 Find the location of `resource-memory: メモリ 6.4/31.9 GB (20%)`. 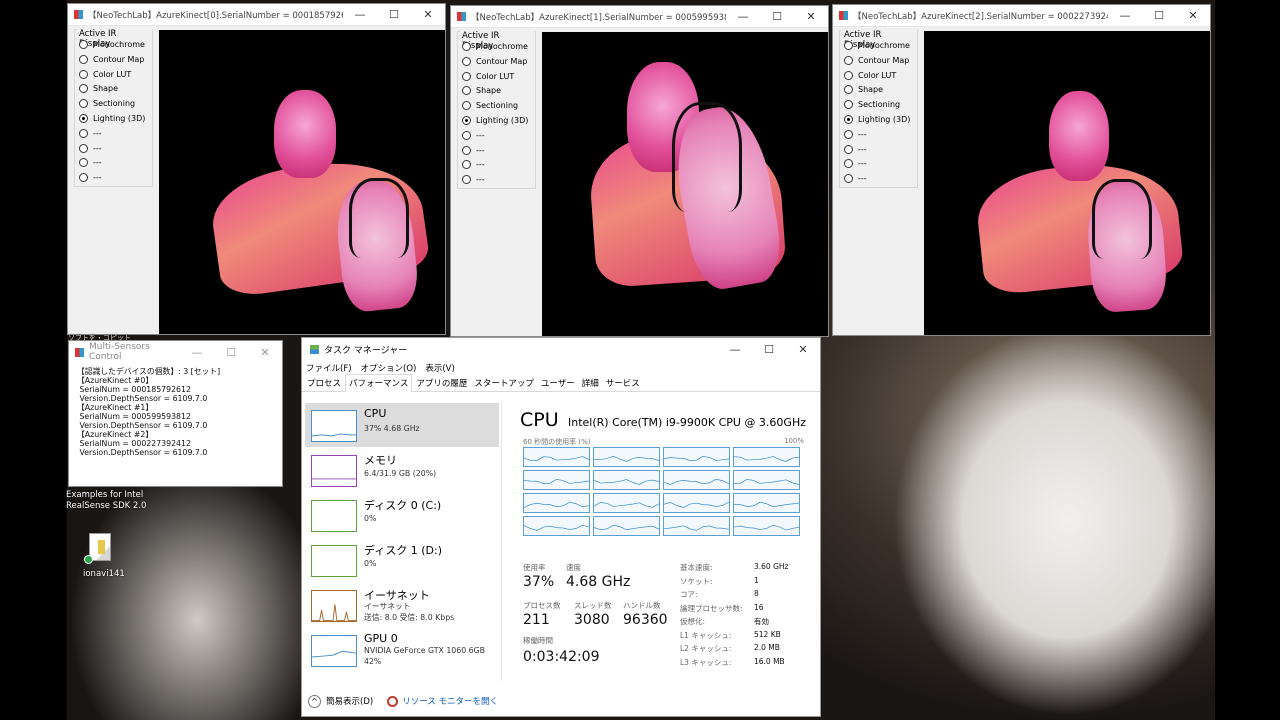

resource-memory: メモリ 6.4/31.9 GB (20%) is located at coordinates (402, 470).